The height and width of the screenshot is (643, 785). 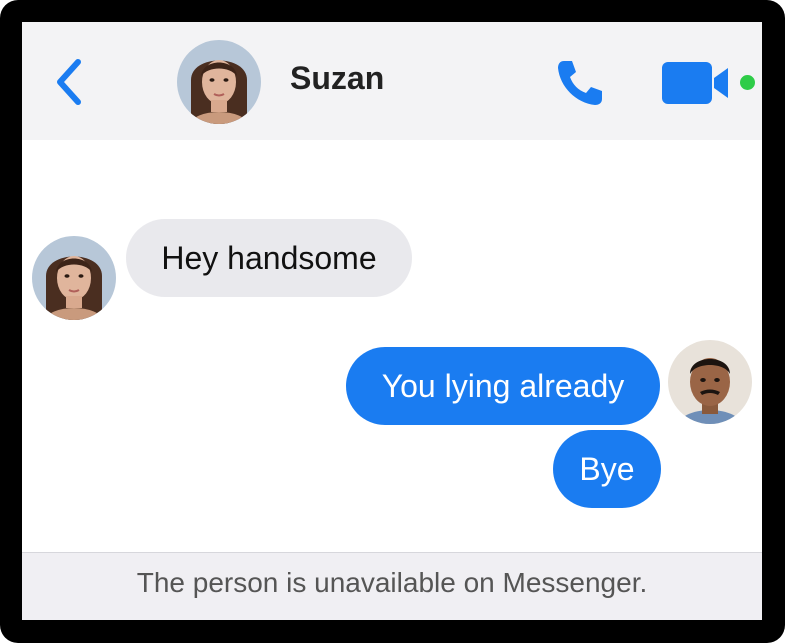 I want to click on online-status-dot, so click(x=747, y=82).